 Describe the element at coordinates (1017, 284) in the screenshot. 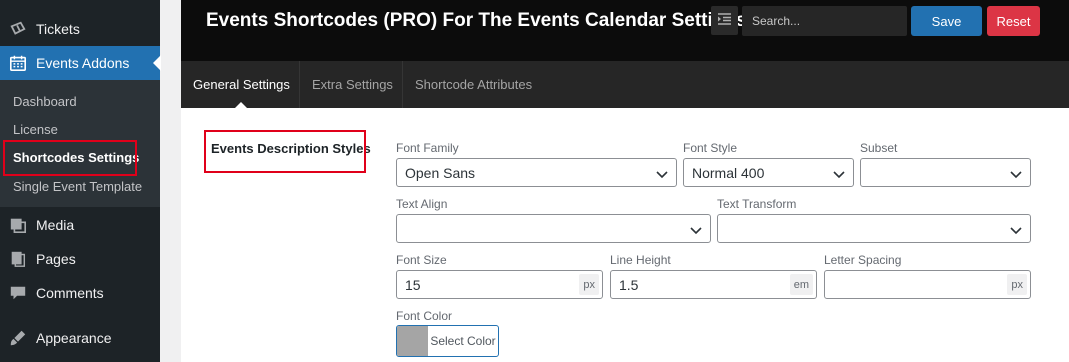

I see `letter-spacing-unit: px` at that location.